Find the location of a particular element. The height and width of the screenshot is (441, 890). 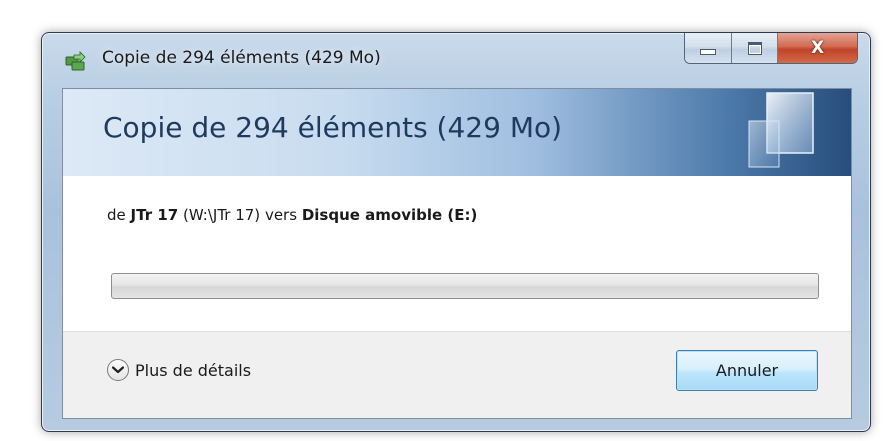

more-details-toggle: Plus de détails is located at coordinates (179, 370).